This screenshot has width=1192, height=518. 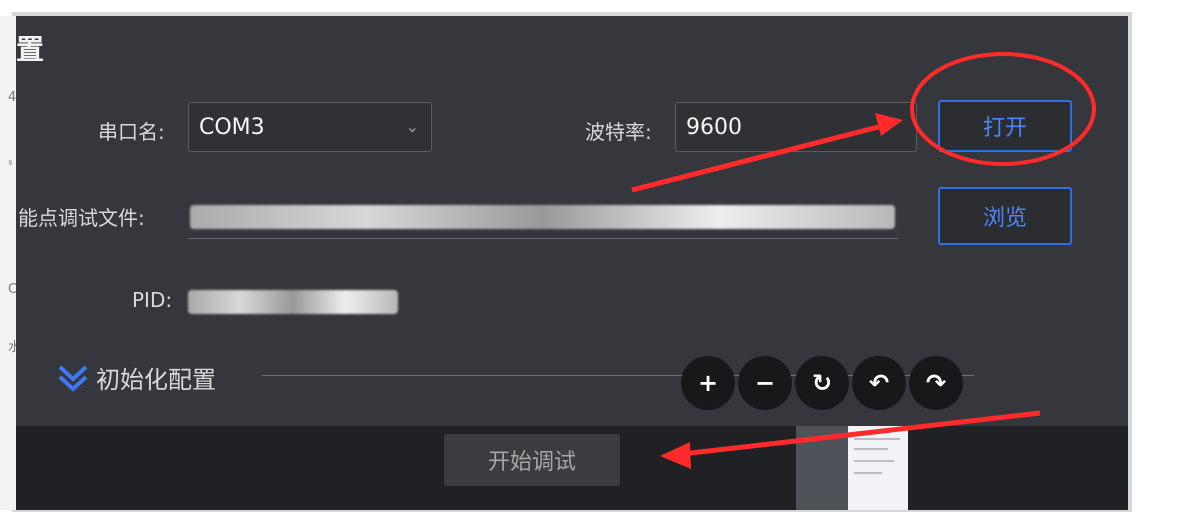 What do you see at coordinates (796, 127) in the screenshot?
I see `baud-rate-input: 9600` at bounding box center [796, 127].